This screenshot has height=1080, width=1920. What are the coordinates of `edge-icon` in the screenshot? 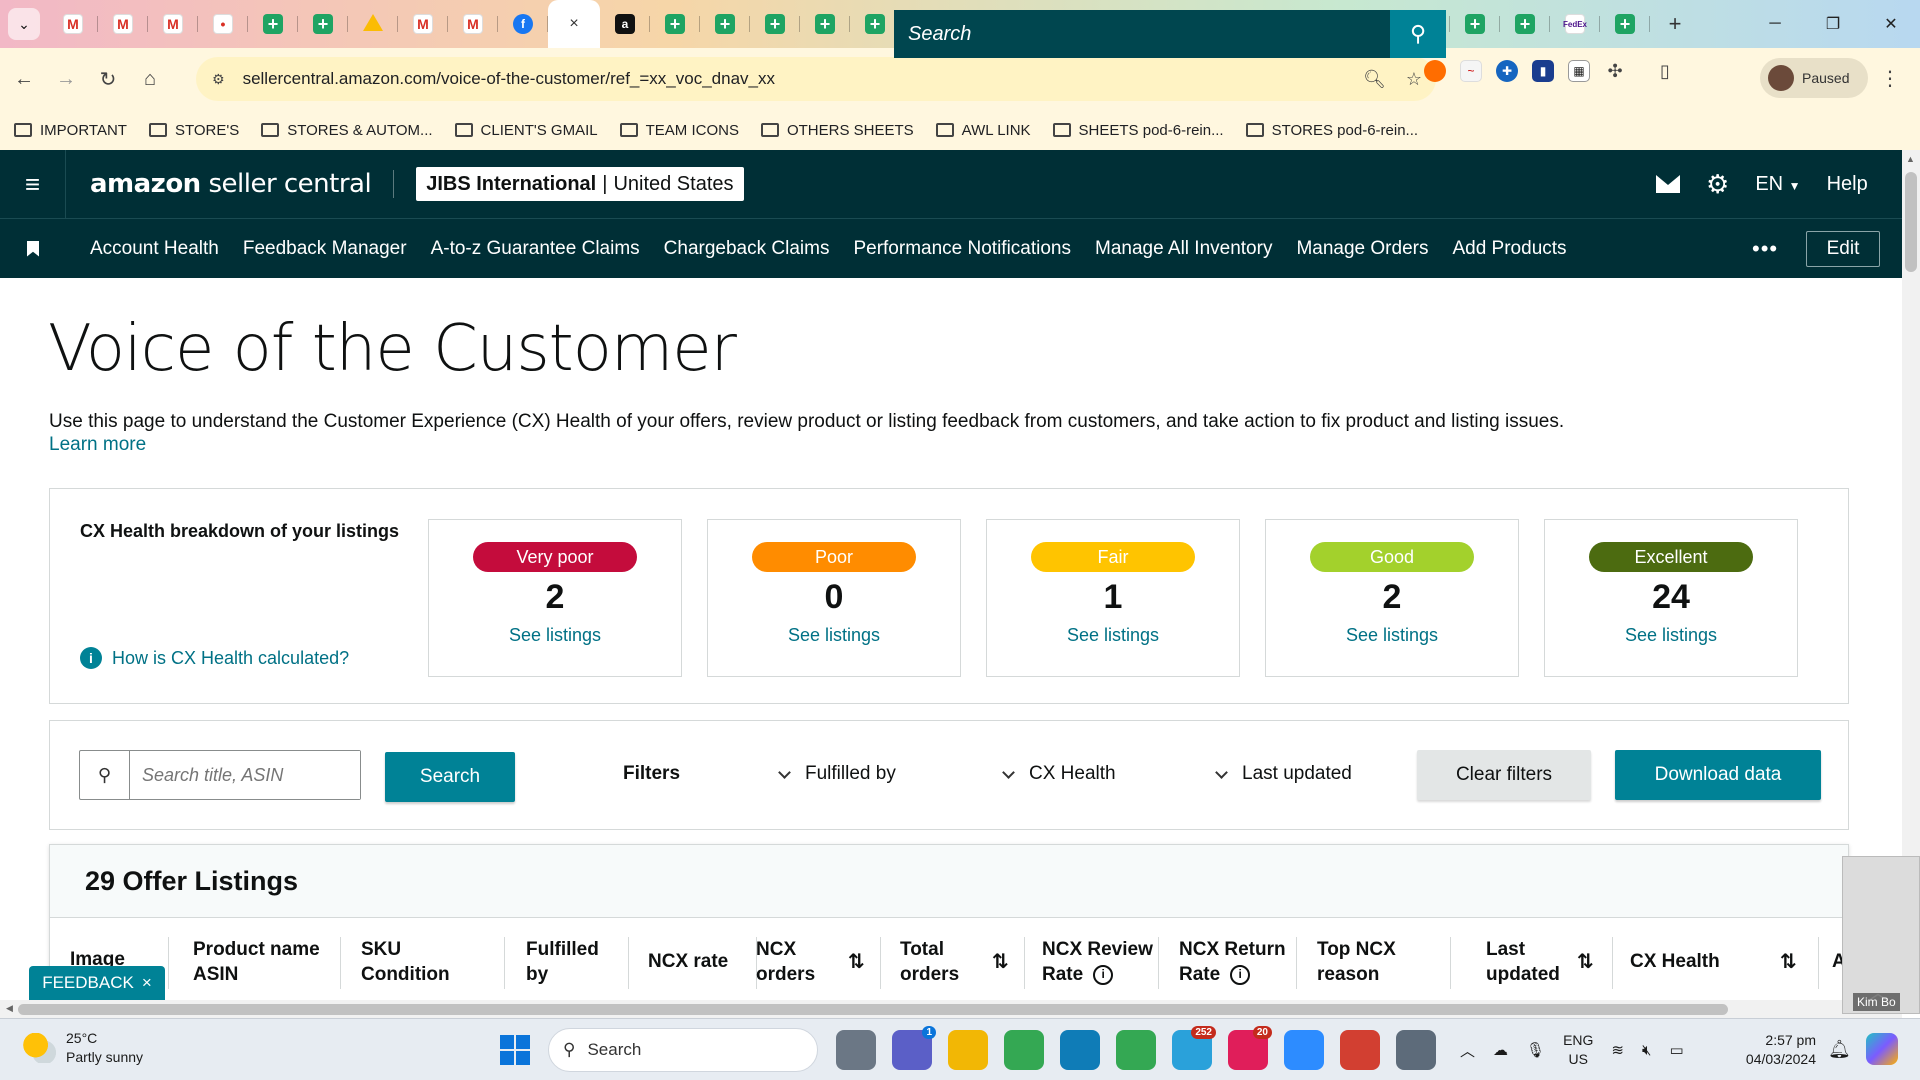 It's located at (1080, 1050).